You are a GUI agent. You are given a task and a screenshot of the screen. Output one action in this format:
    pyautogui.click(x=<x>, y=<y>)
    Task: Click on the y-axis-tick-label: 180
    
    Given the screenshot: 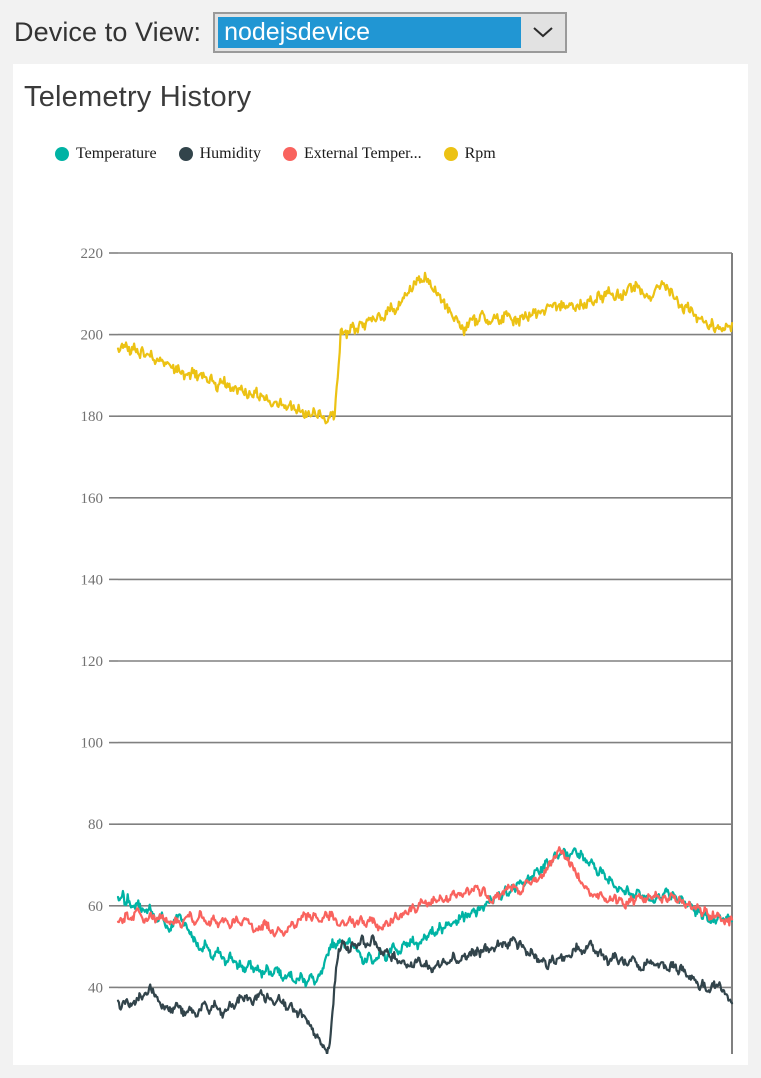 What is the action you would take?
    pyautogui.click(x=92, y=417)
    